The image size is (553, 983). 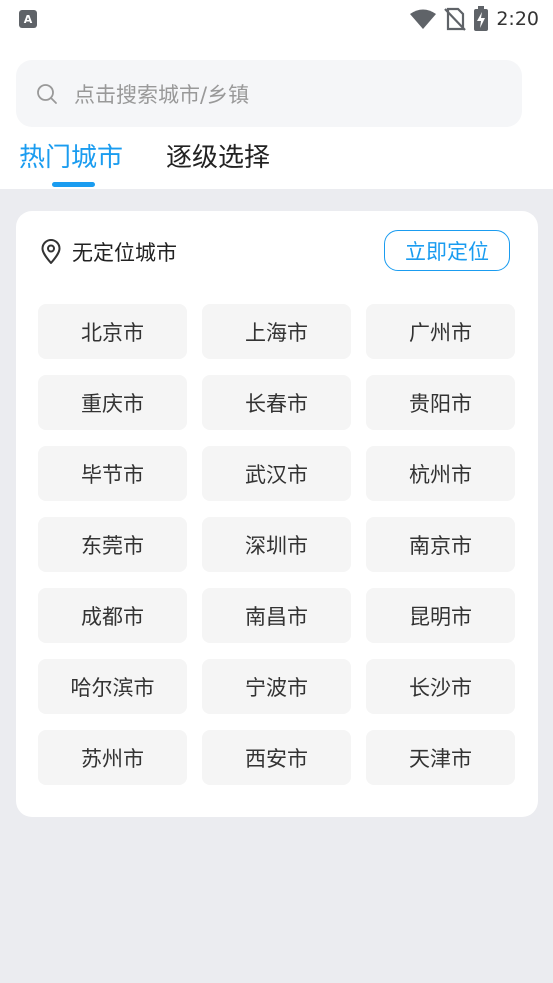 I want to click on location-pin-icon, so click(x=51, y=251).